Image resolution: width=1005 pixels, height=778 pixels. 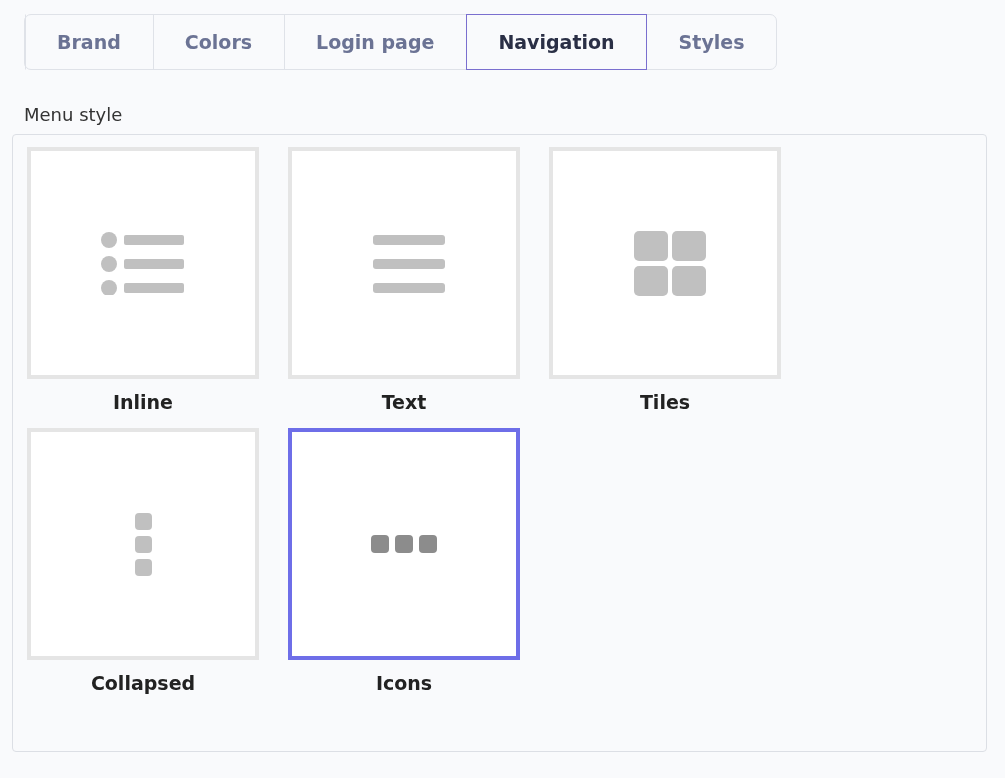 What do you see at coordinates (142, 402) in the screenshot?
I see `option-label: Inline` at bounding box center [142, 402].